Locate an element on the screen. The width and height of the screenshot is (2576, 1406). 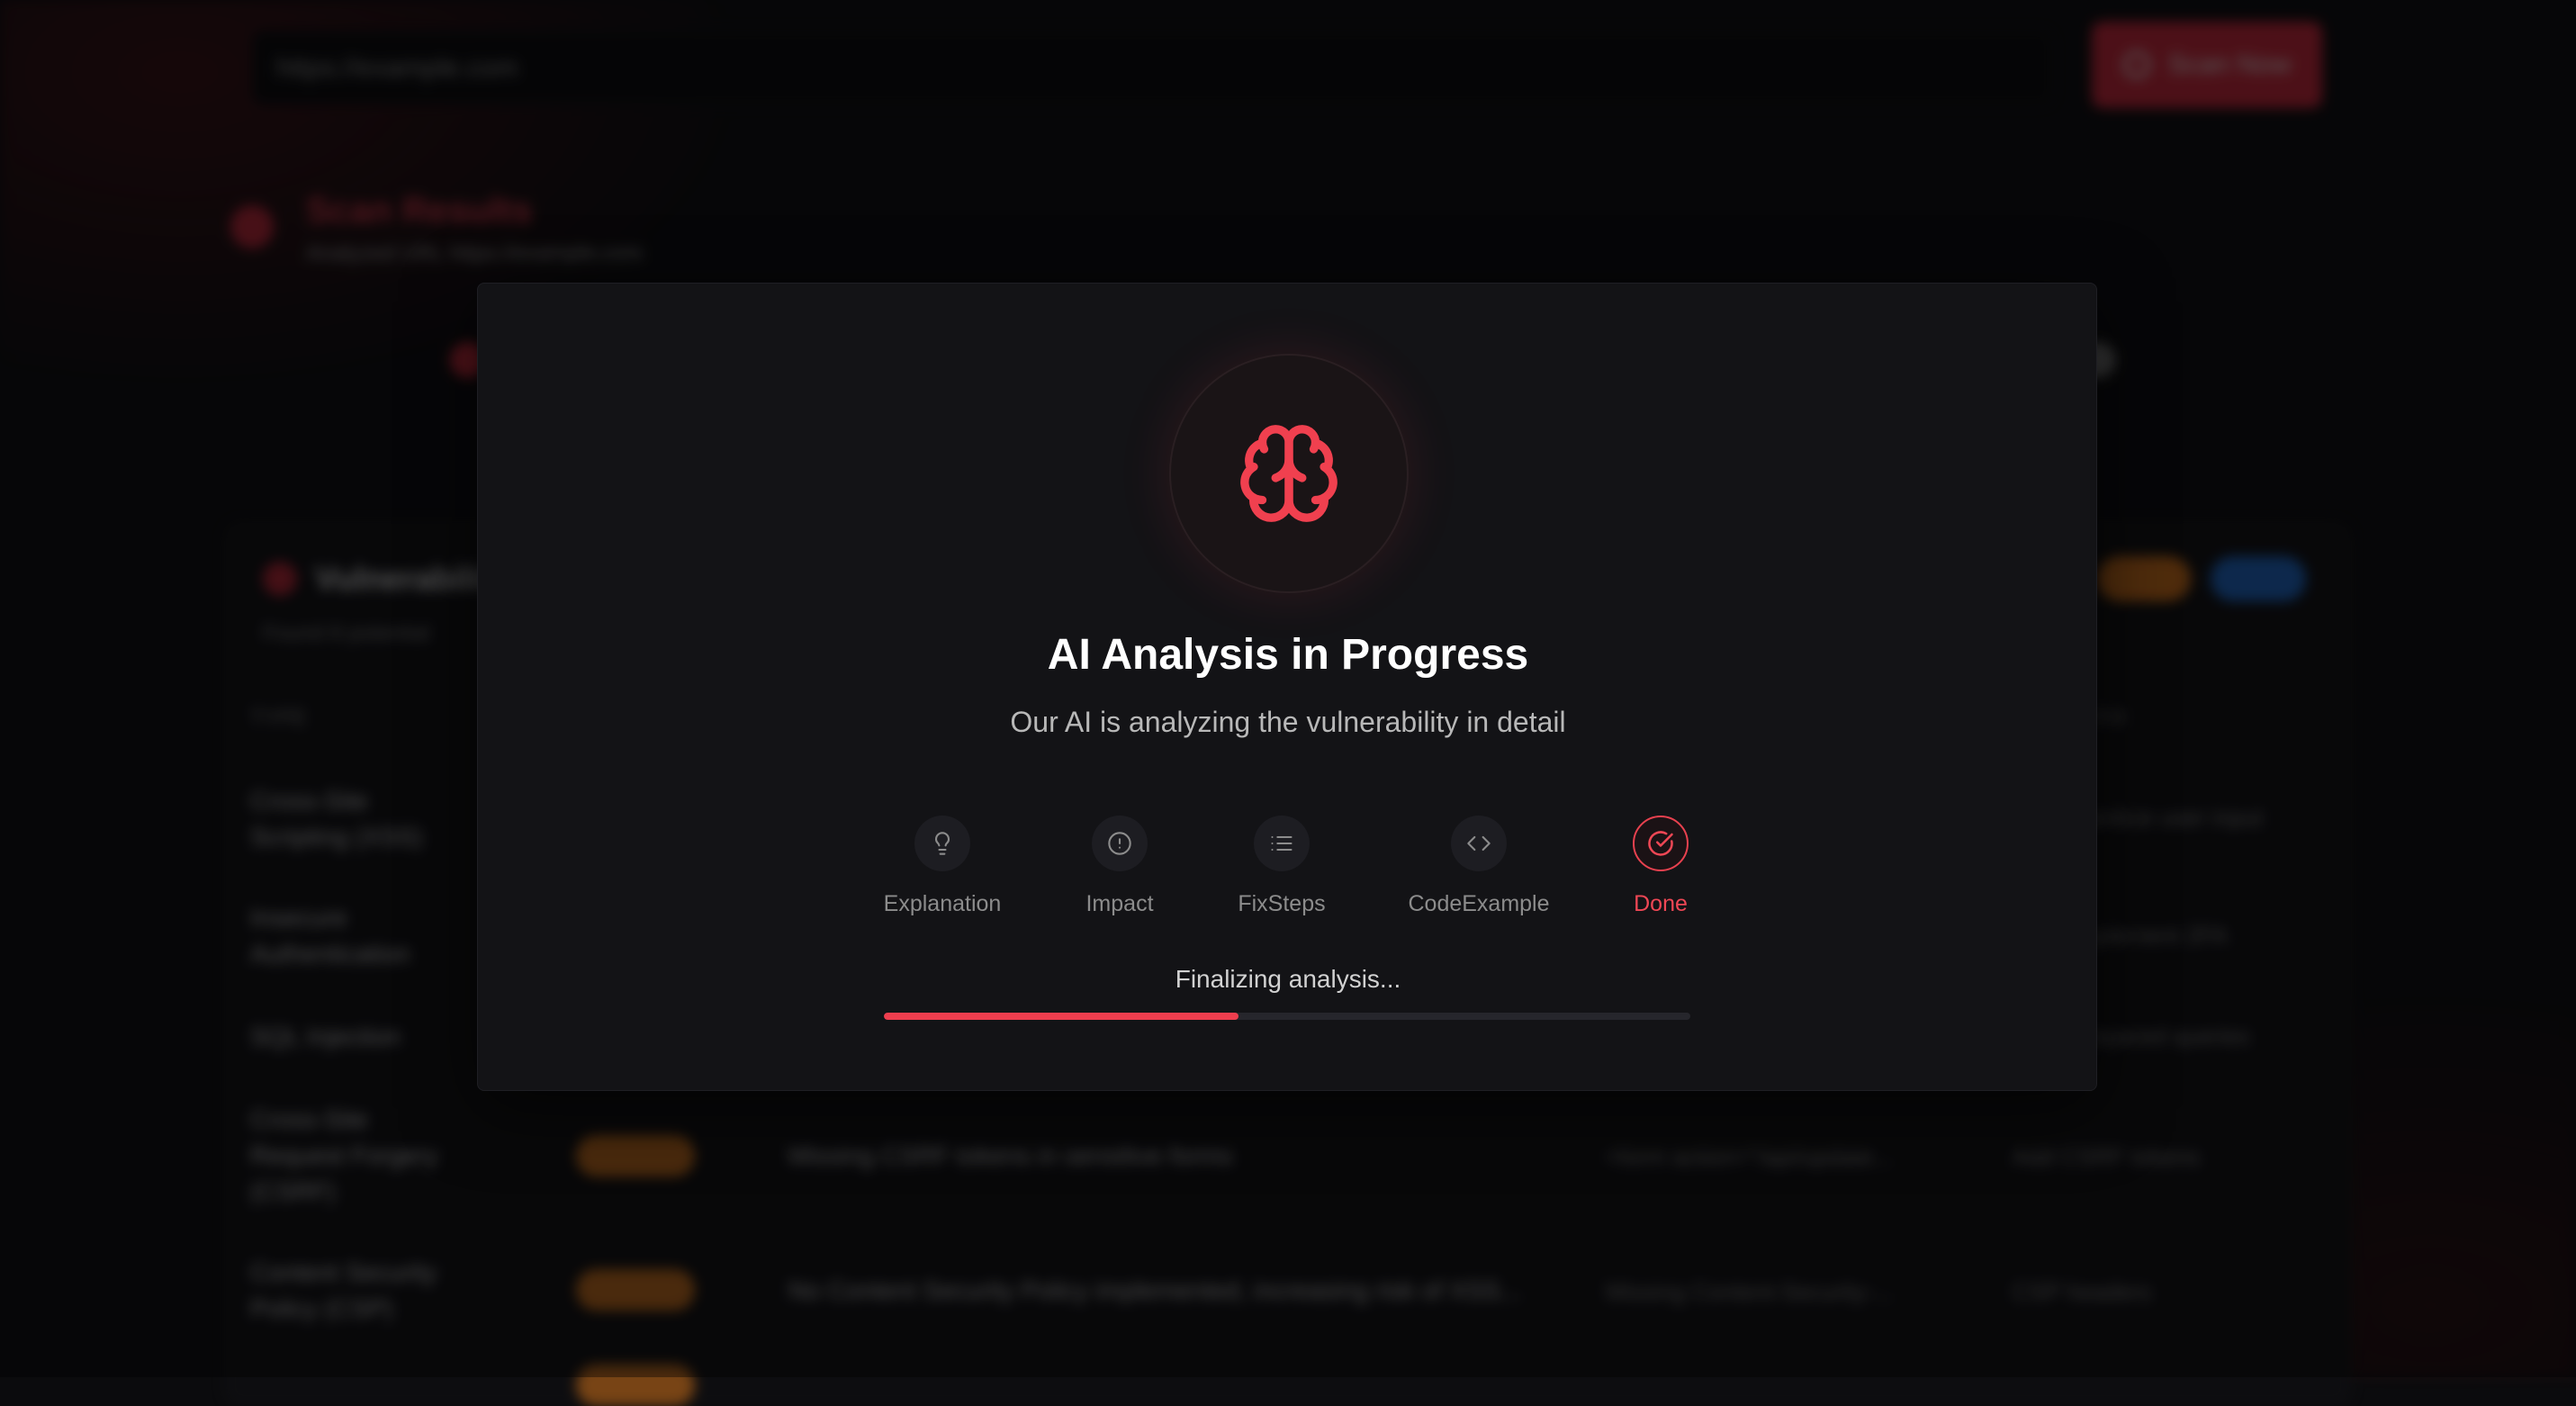
lightbulb-icon is located at coordinates (942, 843).